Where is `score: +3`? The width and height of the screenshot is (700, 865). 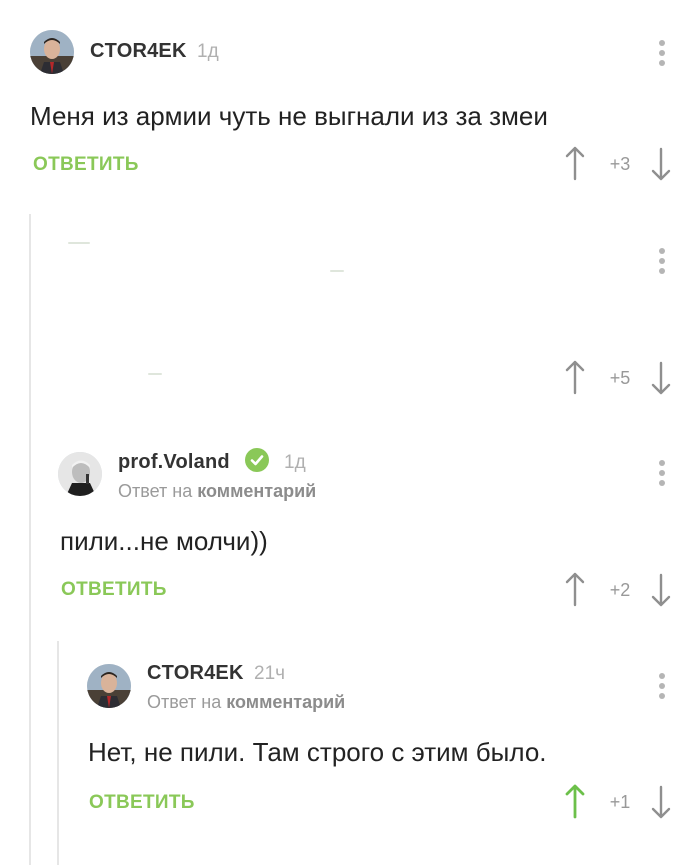
score: +3 is located at coordinates (620, 164).